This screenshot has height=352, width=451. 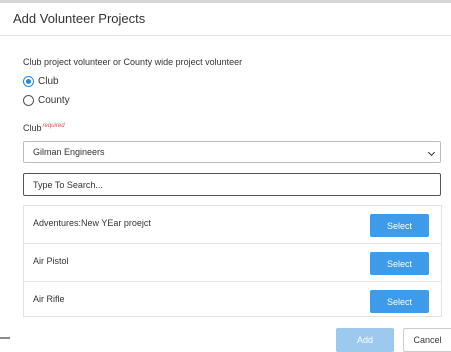 I want to click on modal-header: Add Volunteer Projects, so click(x=225, y=19).